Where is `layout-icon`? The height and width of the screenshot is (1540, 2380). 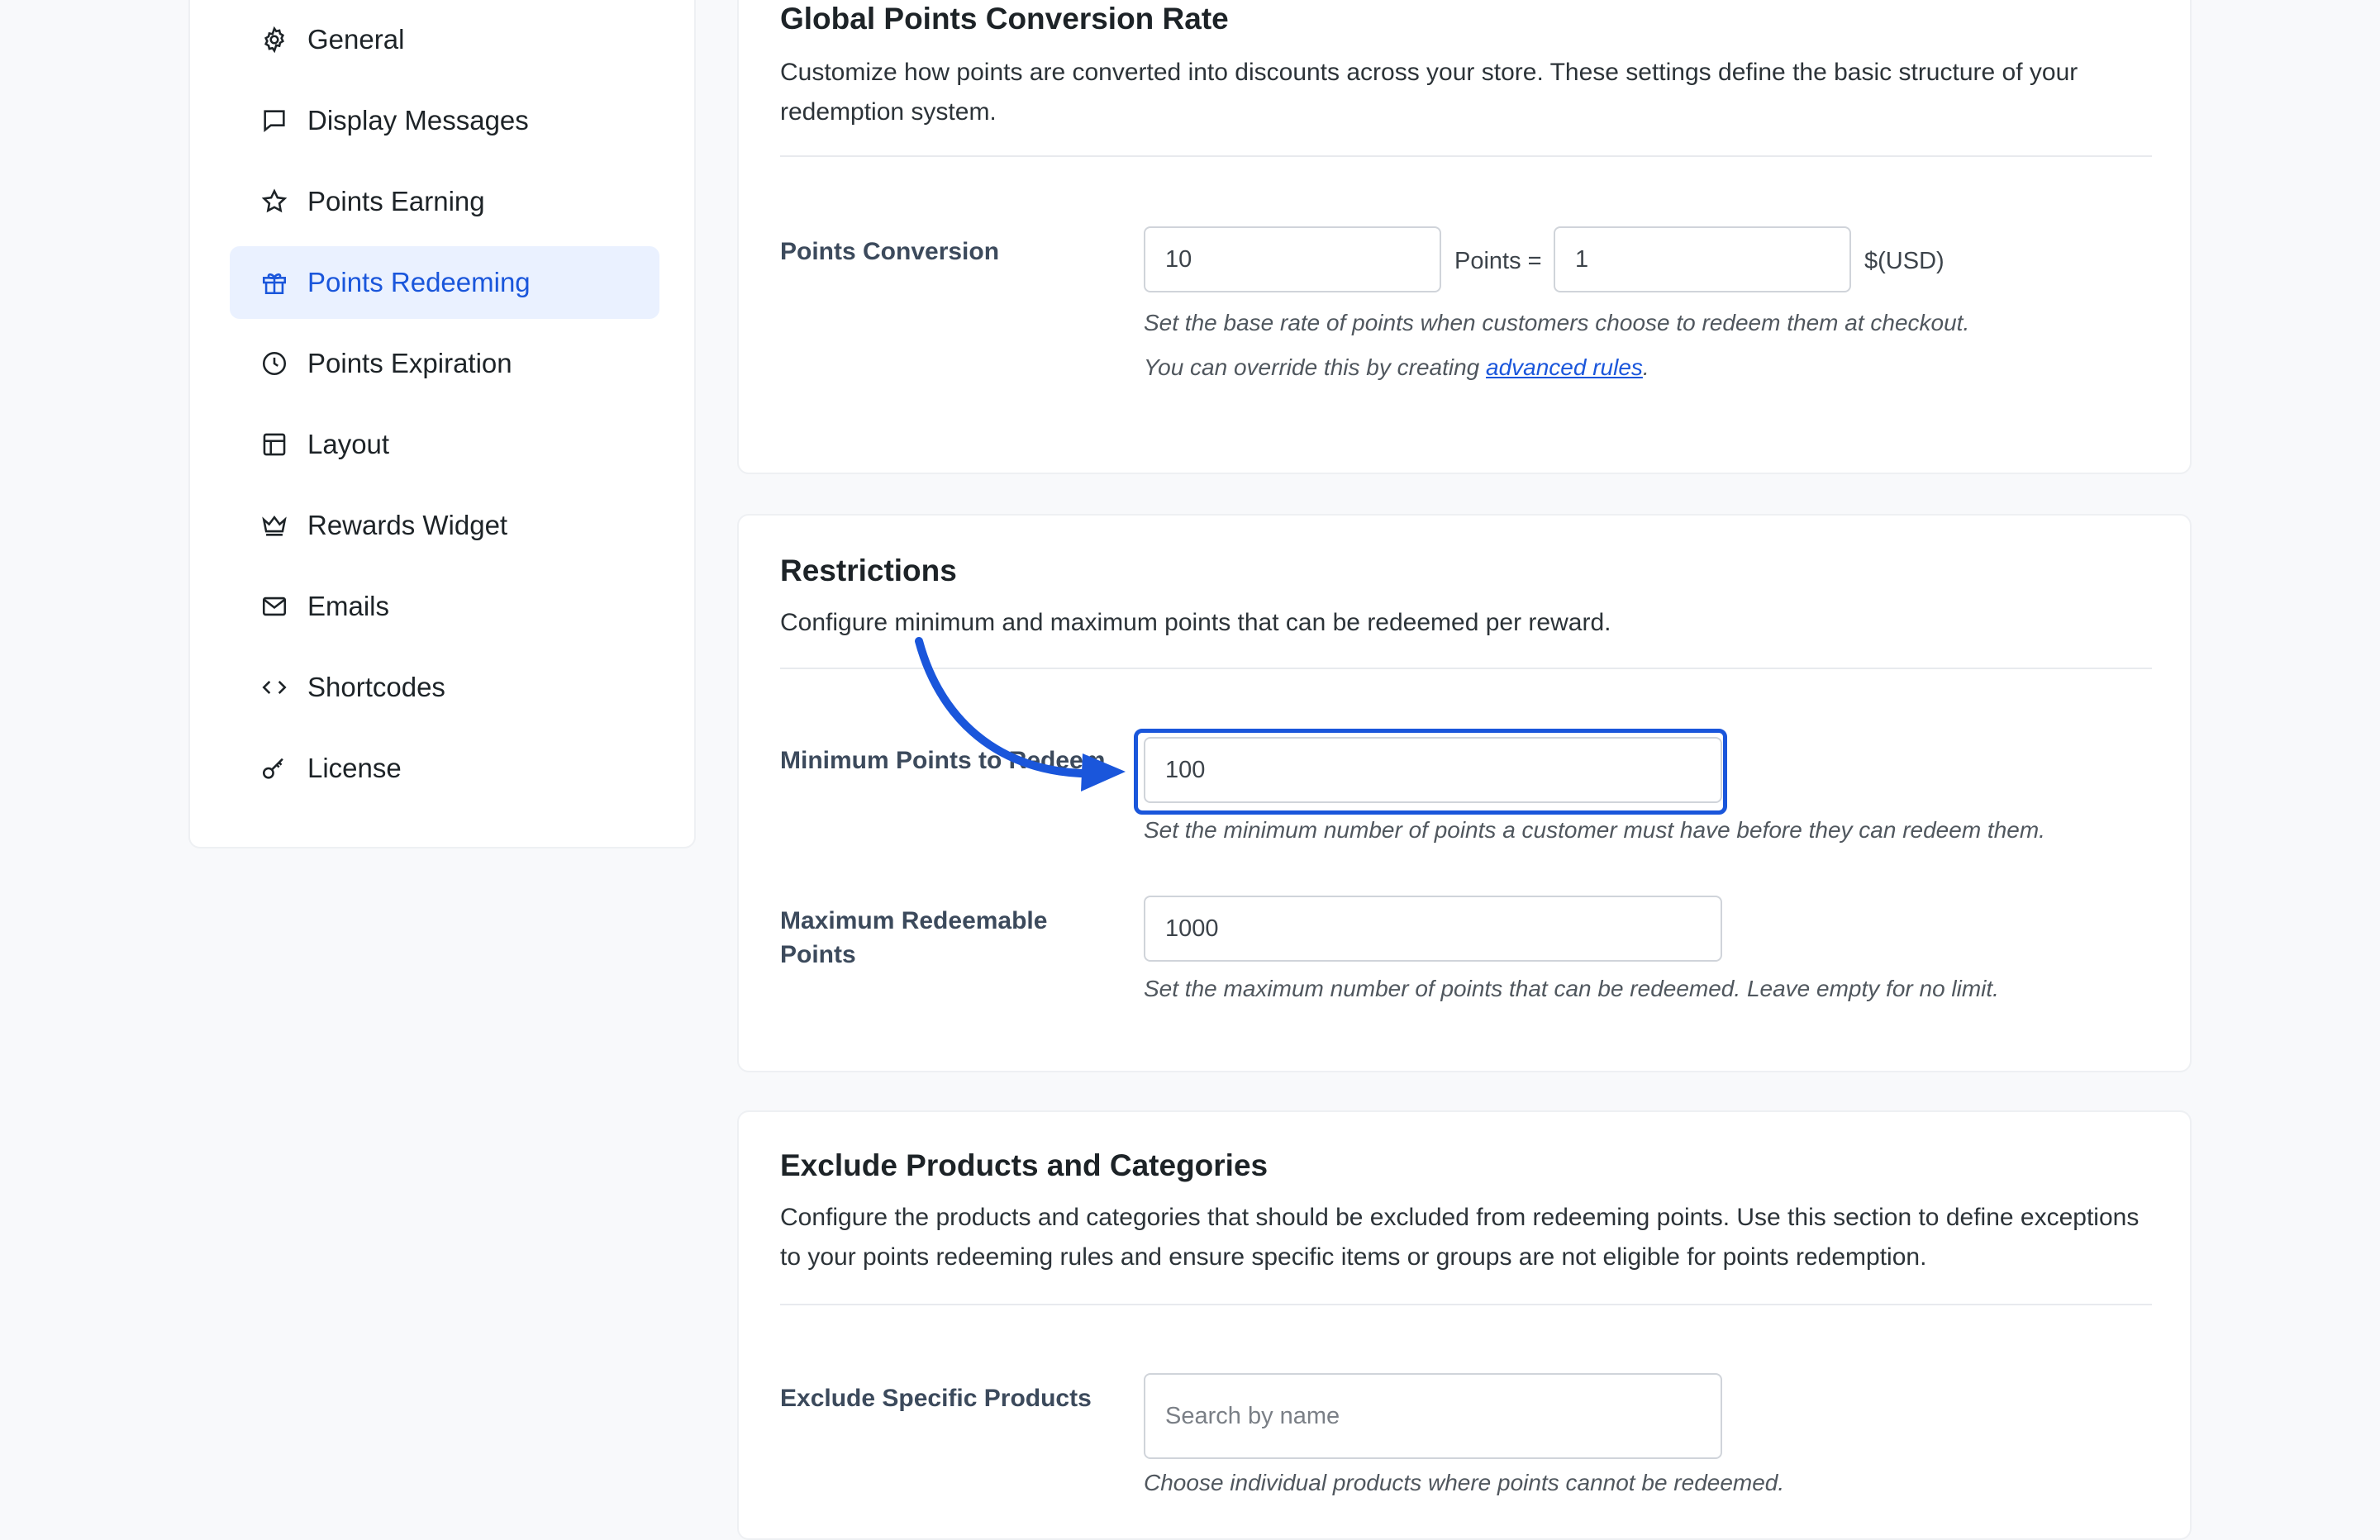
layout-icon is located at coordinates (274, 444).